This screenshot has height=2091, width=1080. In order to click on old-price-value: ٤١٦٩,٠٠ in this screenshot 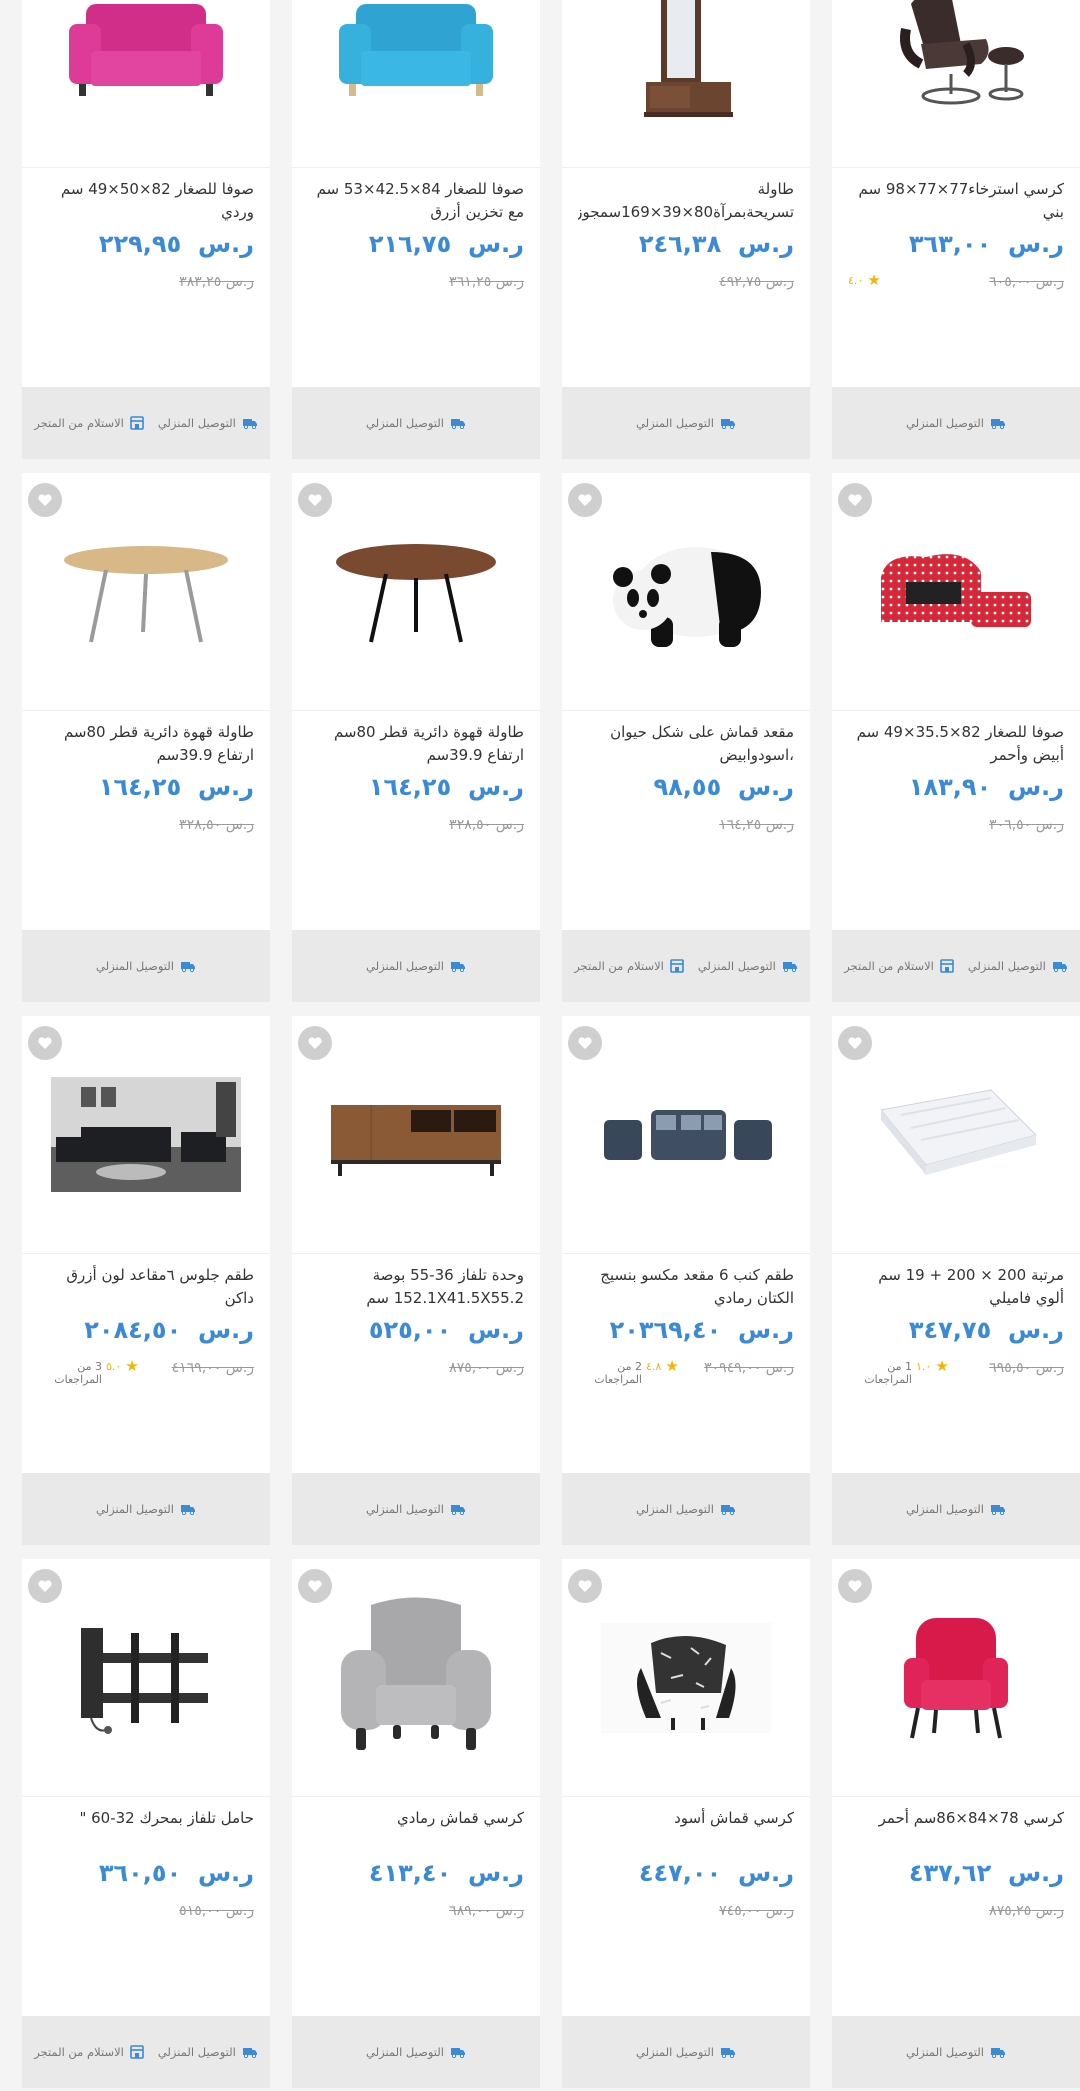, I will do `click(196, 1368)`.